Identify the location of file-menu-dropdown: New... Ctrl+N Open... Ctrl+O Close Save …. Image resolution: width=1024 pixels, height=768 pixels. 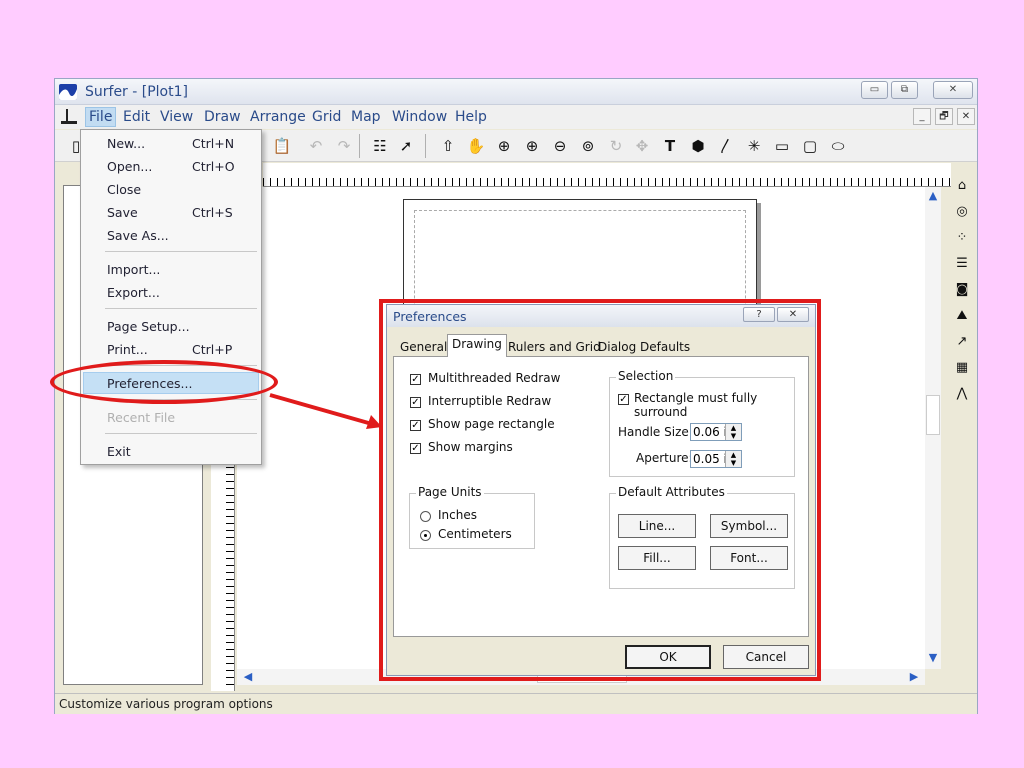
(171, 297).